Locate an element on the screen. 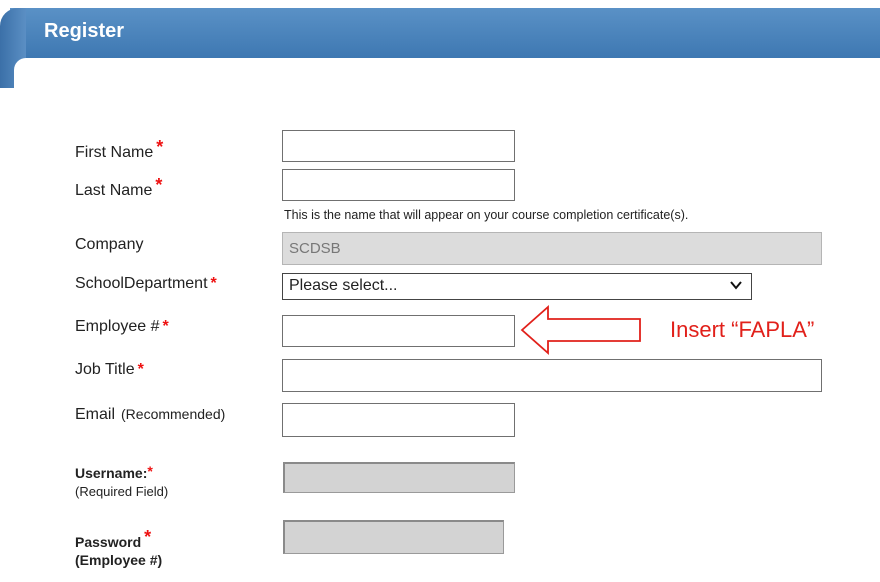 This screenshot has width=880, height=582. header-bar is located at coordinates (445, 33).